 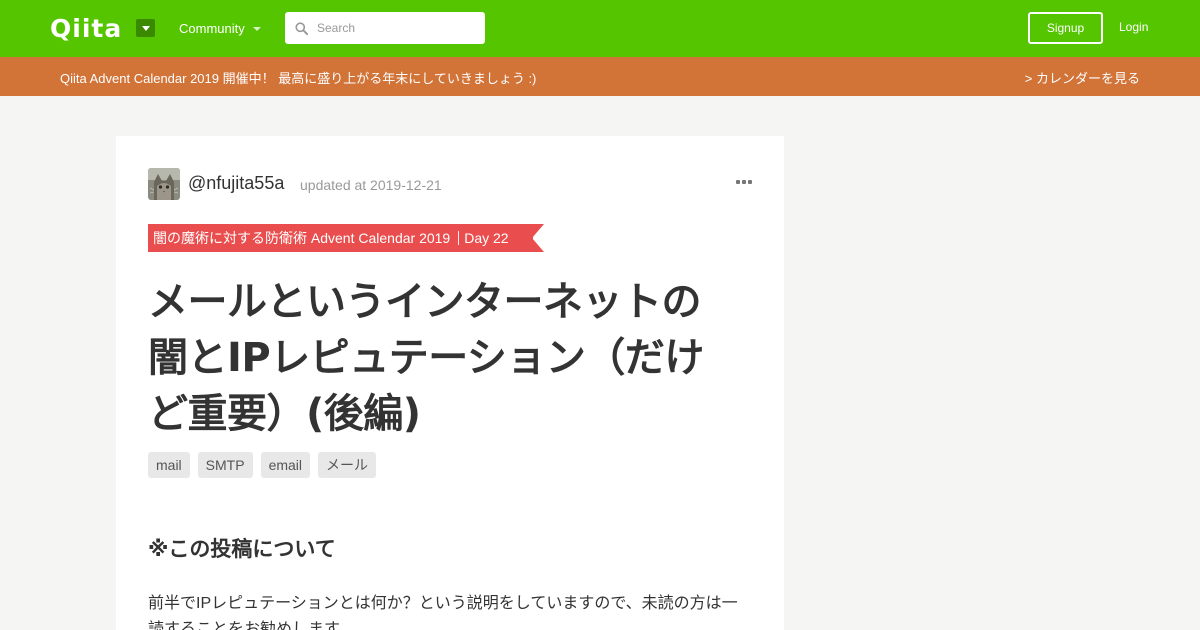 I want to click on tag-mail: mail, so click(x=169, y=465).